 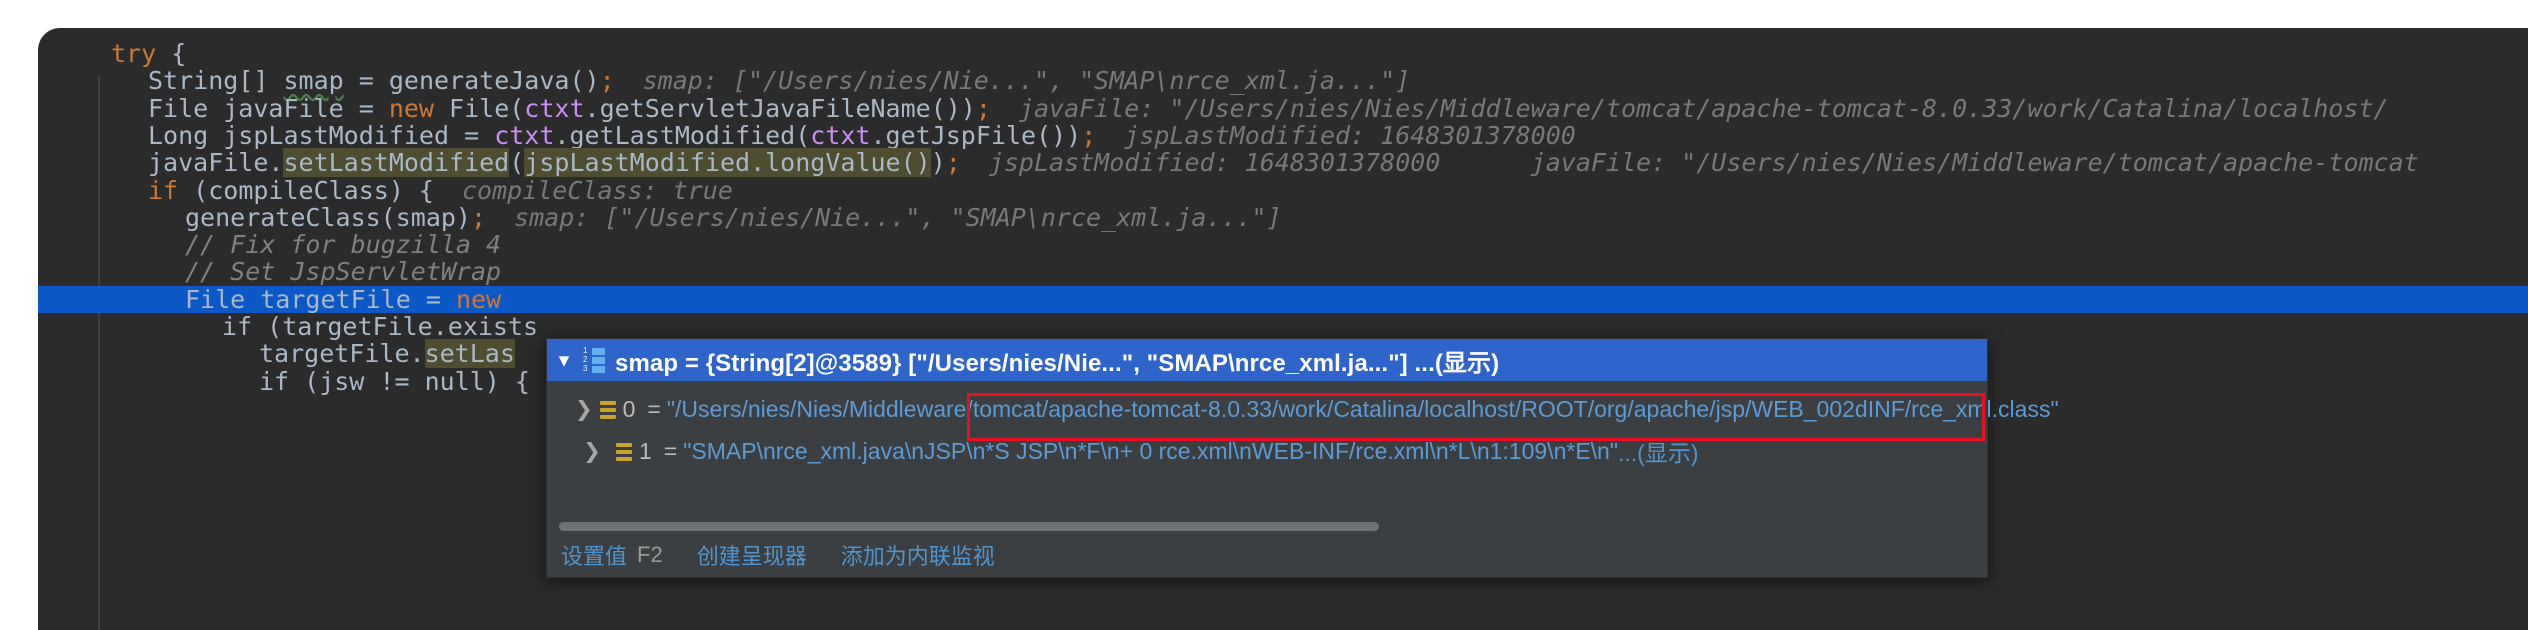 I want to click on horizontal-scrollbar, so click(x=1266, y=525).